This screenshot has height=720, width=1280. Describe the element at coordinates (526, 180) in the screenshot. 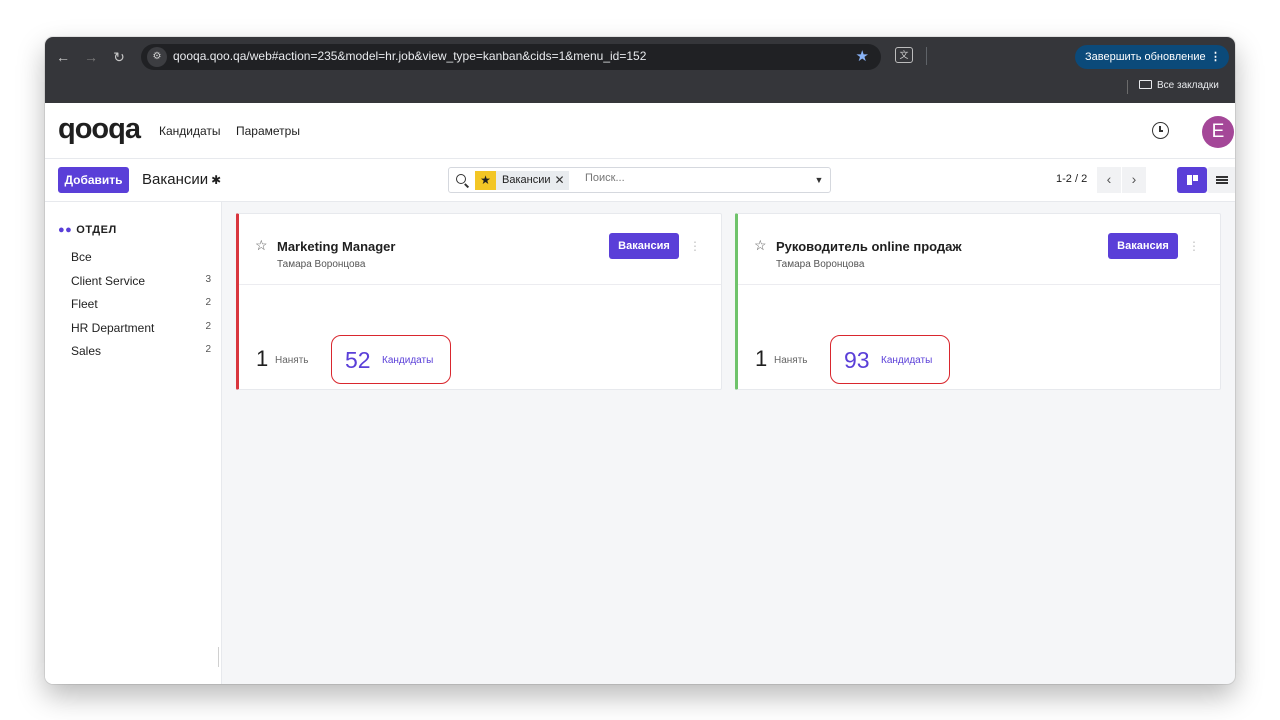

I see `facet-label: Вакансии` at that location.